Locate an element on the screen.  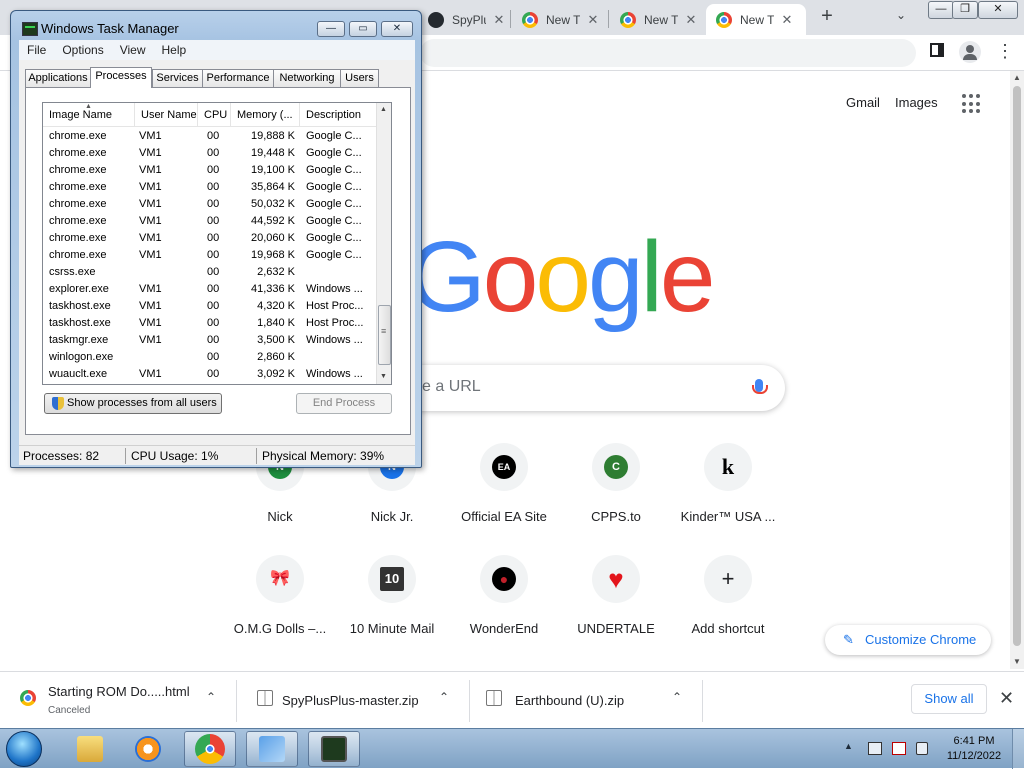
page-scrollbar: ▲ ▼ is located at coordinates (1017, 370).